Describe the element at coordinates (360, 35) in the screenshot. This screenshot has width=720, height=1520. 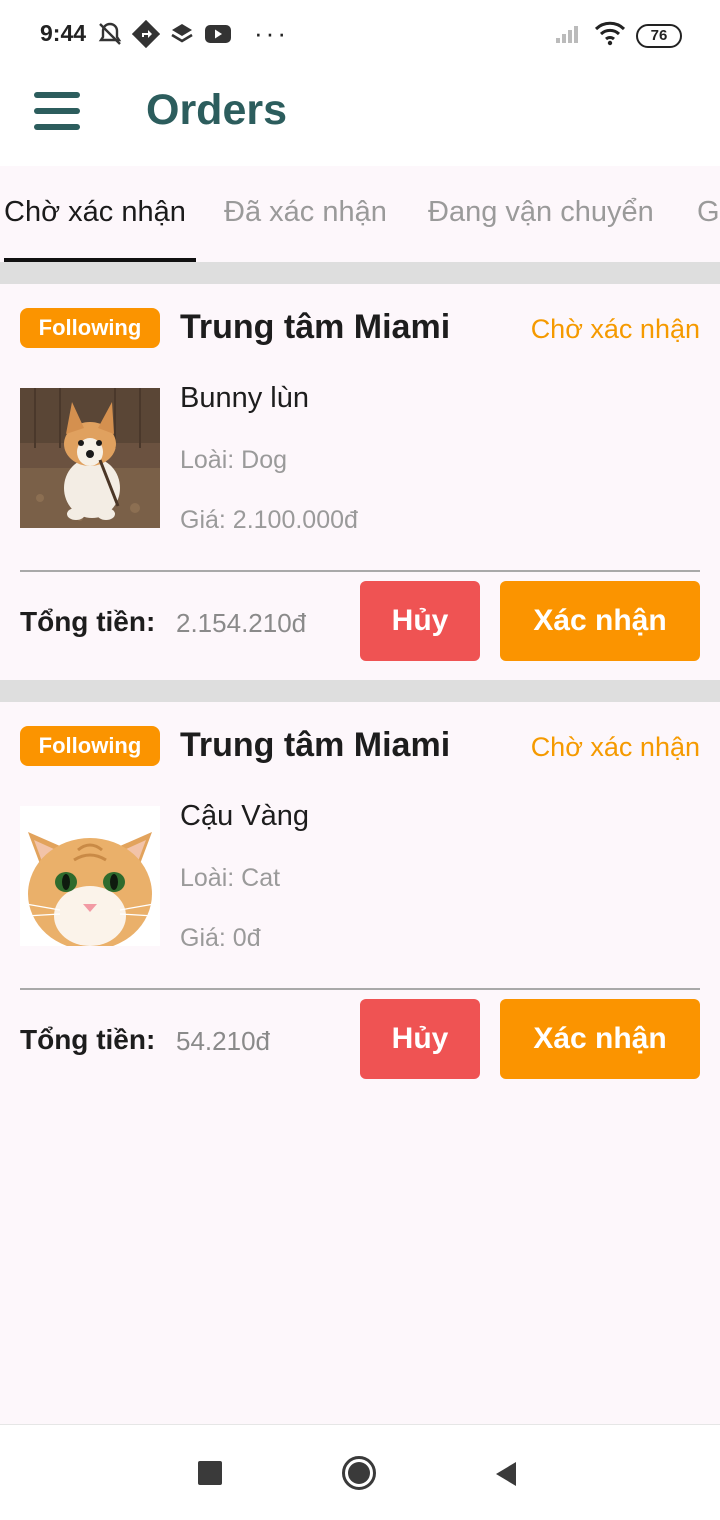
I see `status-bar: 9:44 ··· 76` at that location.